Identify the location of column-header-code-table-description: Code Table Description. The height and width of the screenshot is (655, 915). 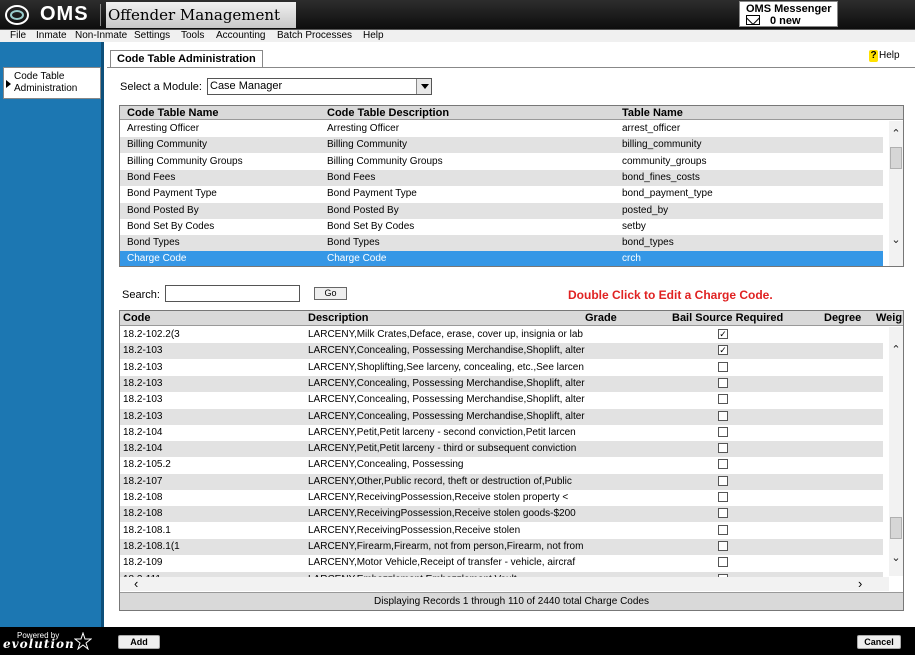
(388, 113).